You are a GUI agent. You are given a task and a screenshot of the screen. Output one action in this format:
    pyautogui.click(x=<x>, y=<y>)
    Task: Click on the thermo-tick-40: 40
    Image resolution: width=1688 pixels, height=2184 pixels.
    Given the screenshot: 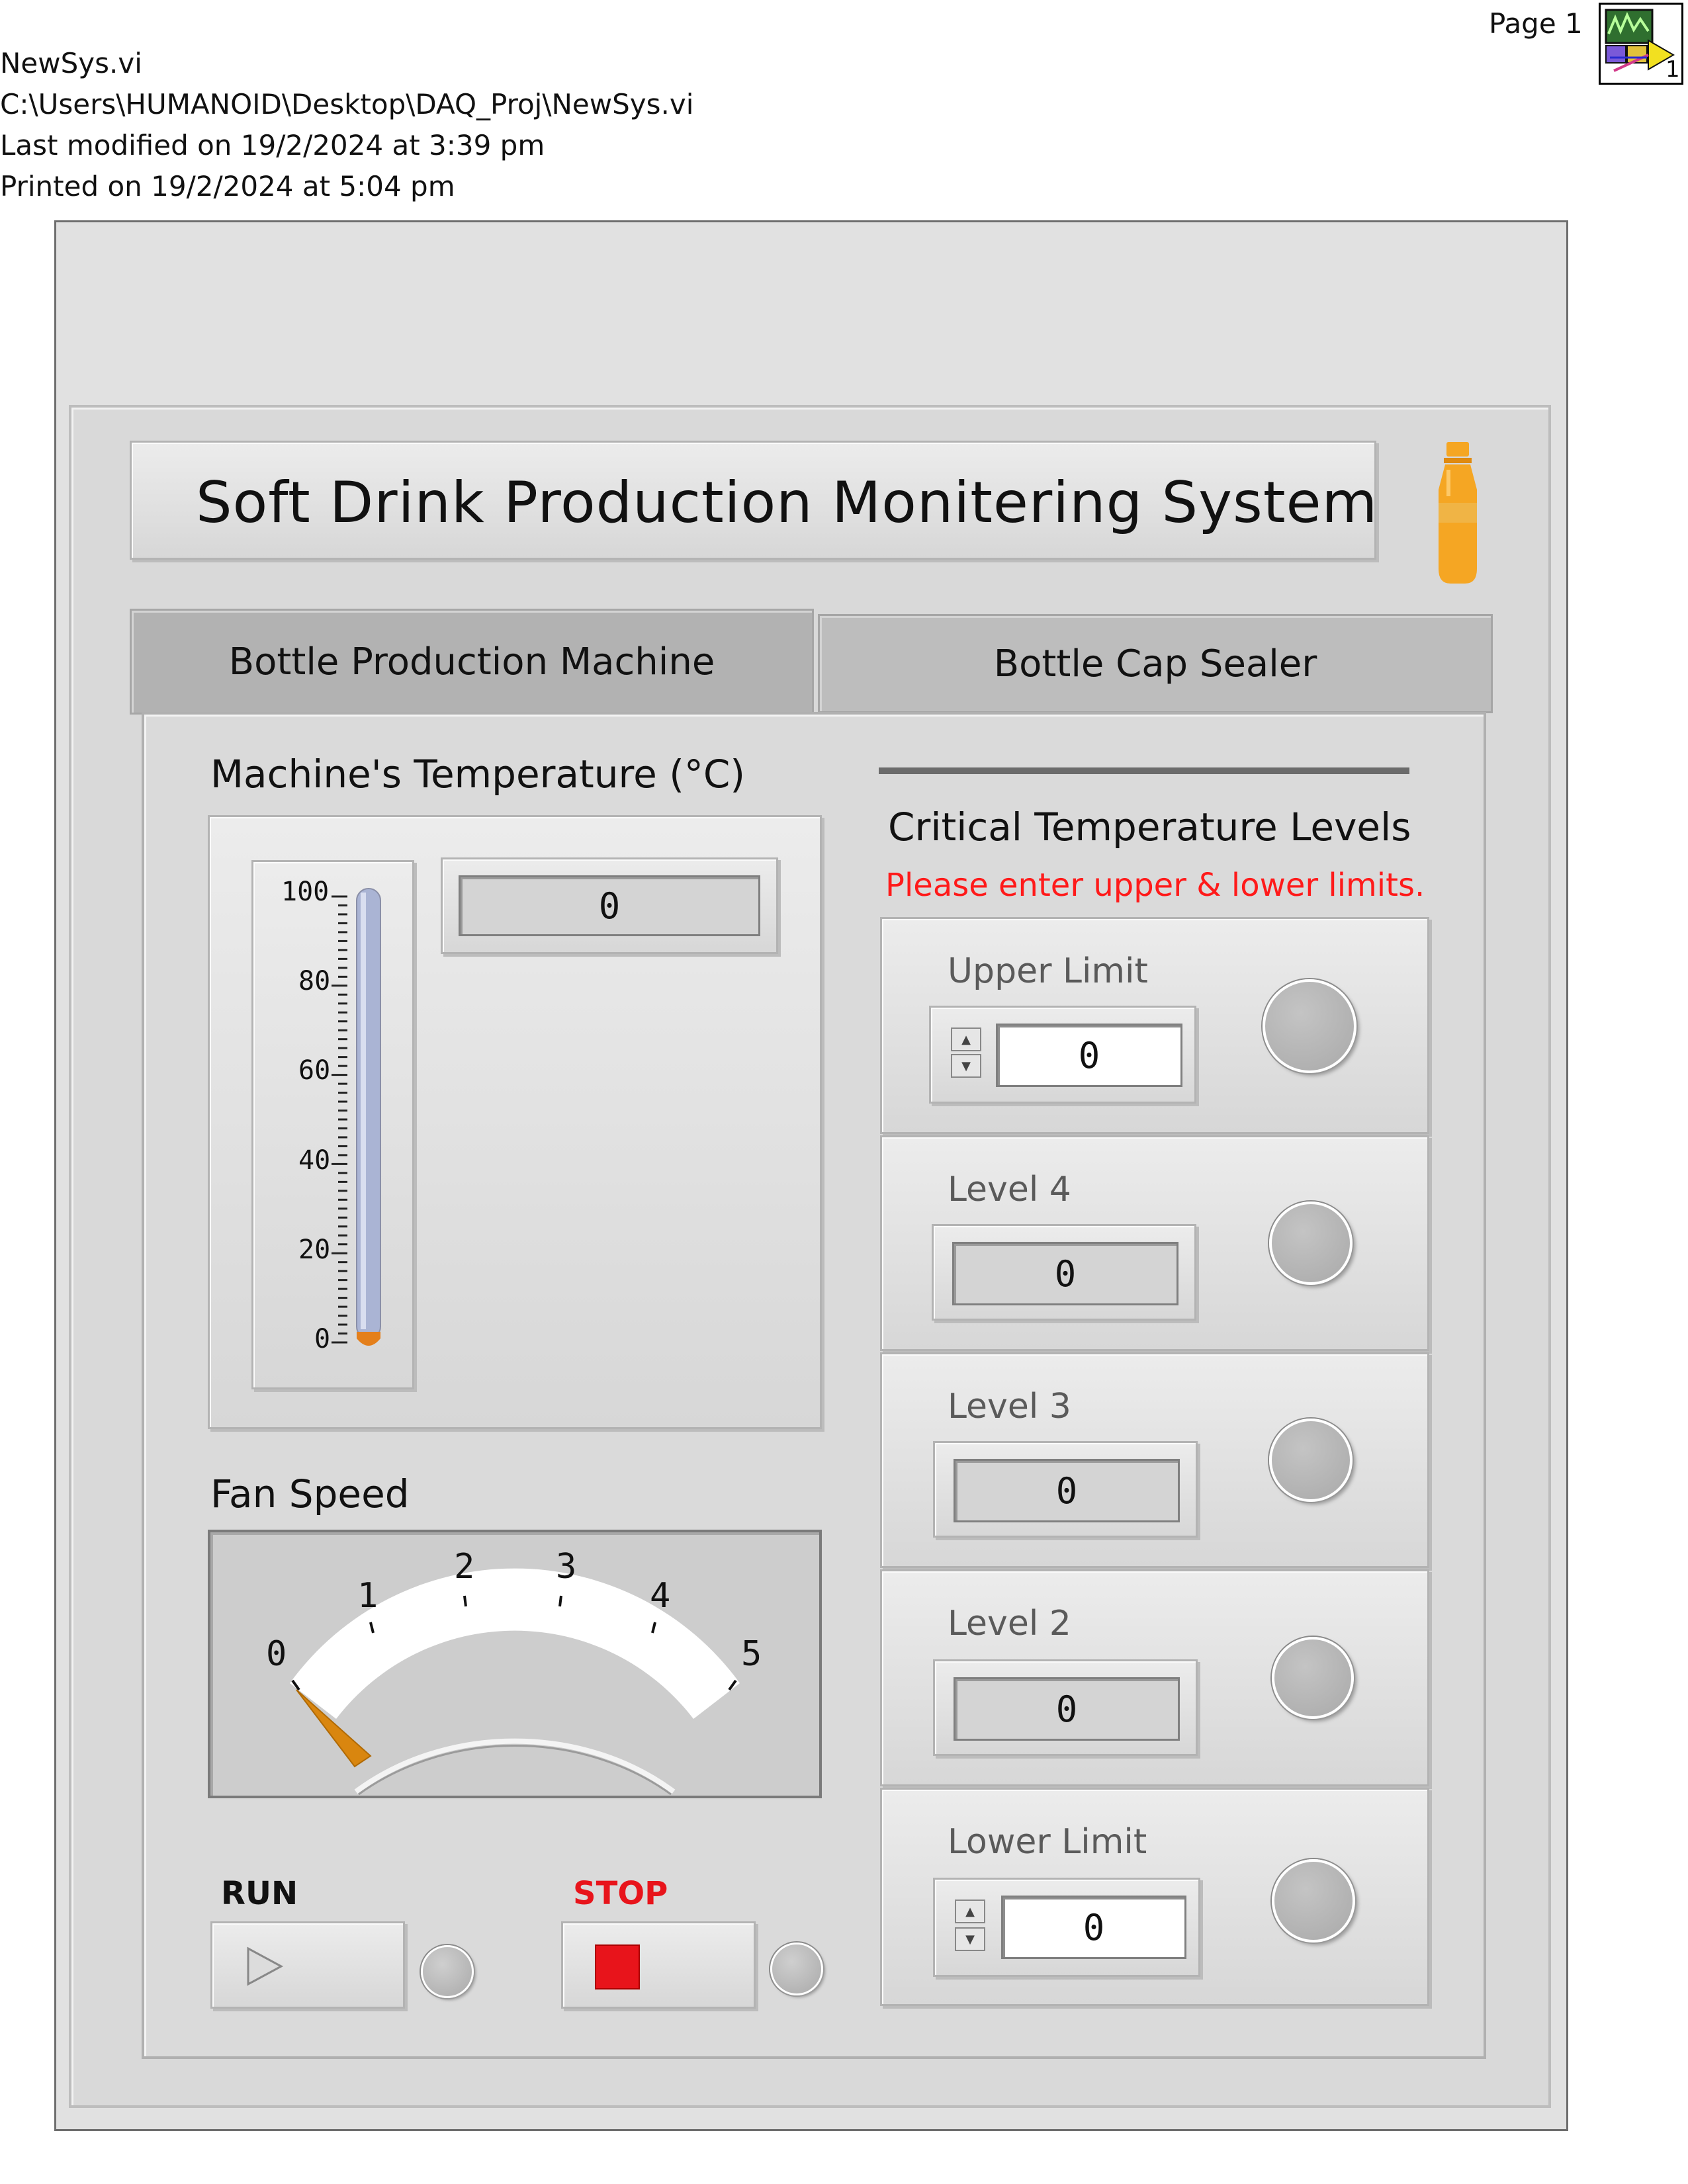 What is the action you would take?
    pyautogui.click(x=314, y=1160)
    